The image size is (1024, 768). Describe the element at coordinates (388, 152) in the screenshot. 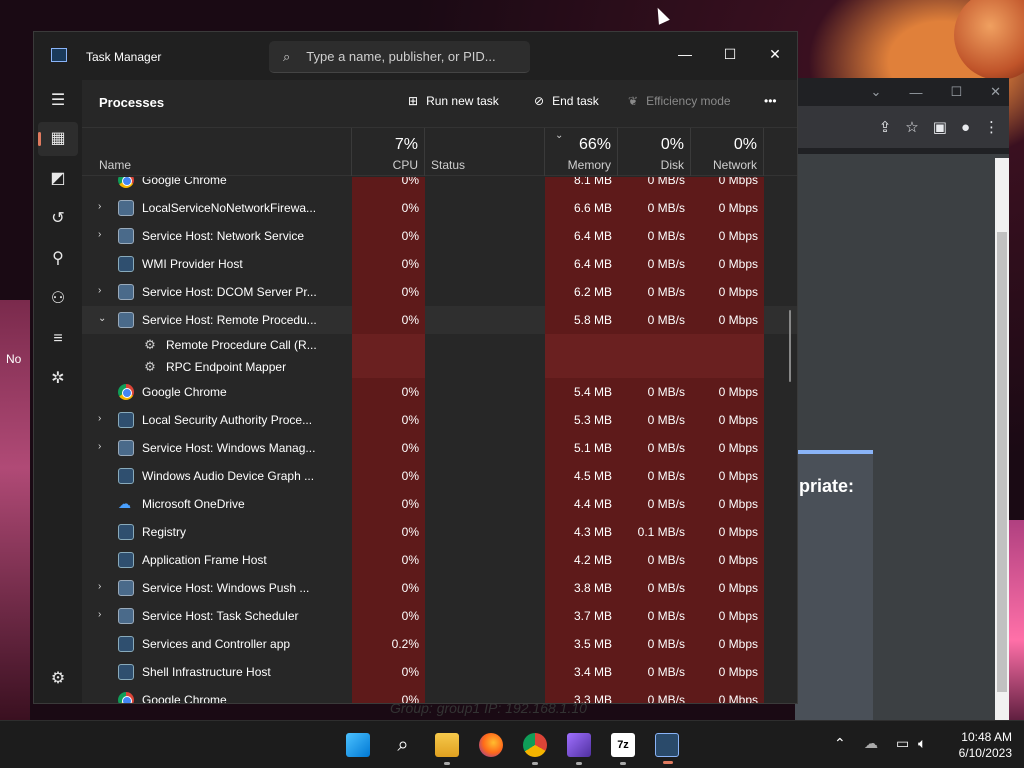

I see `cpu-column-header: 7% CPU` at that location.